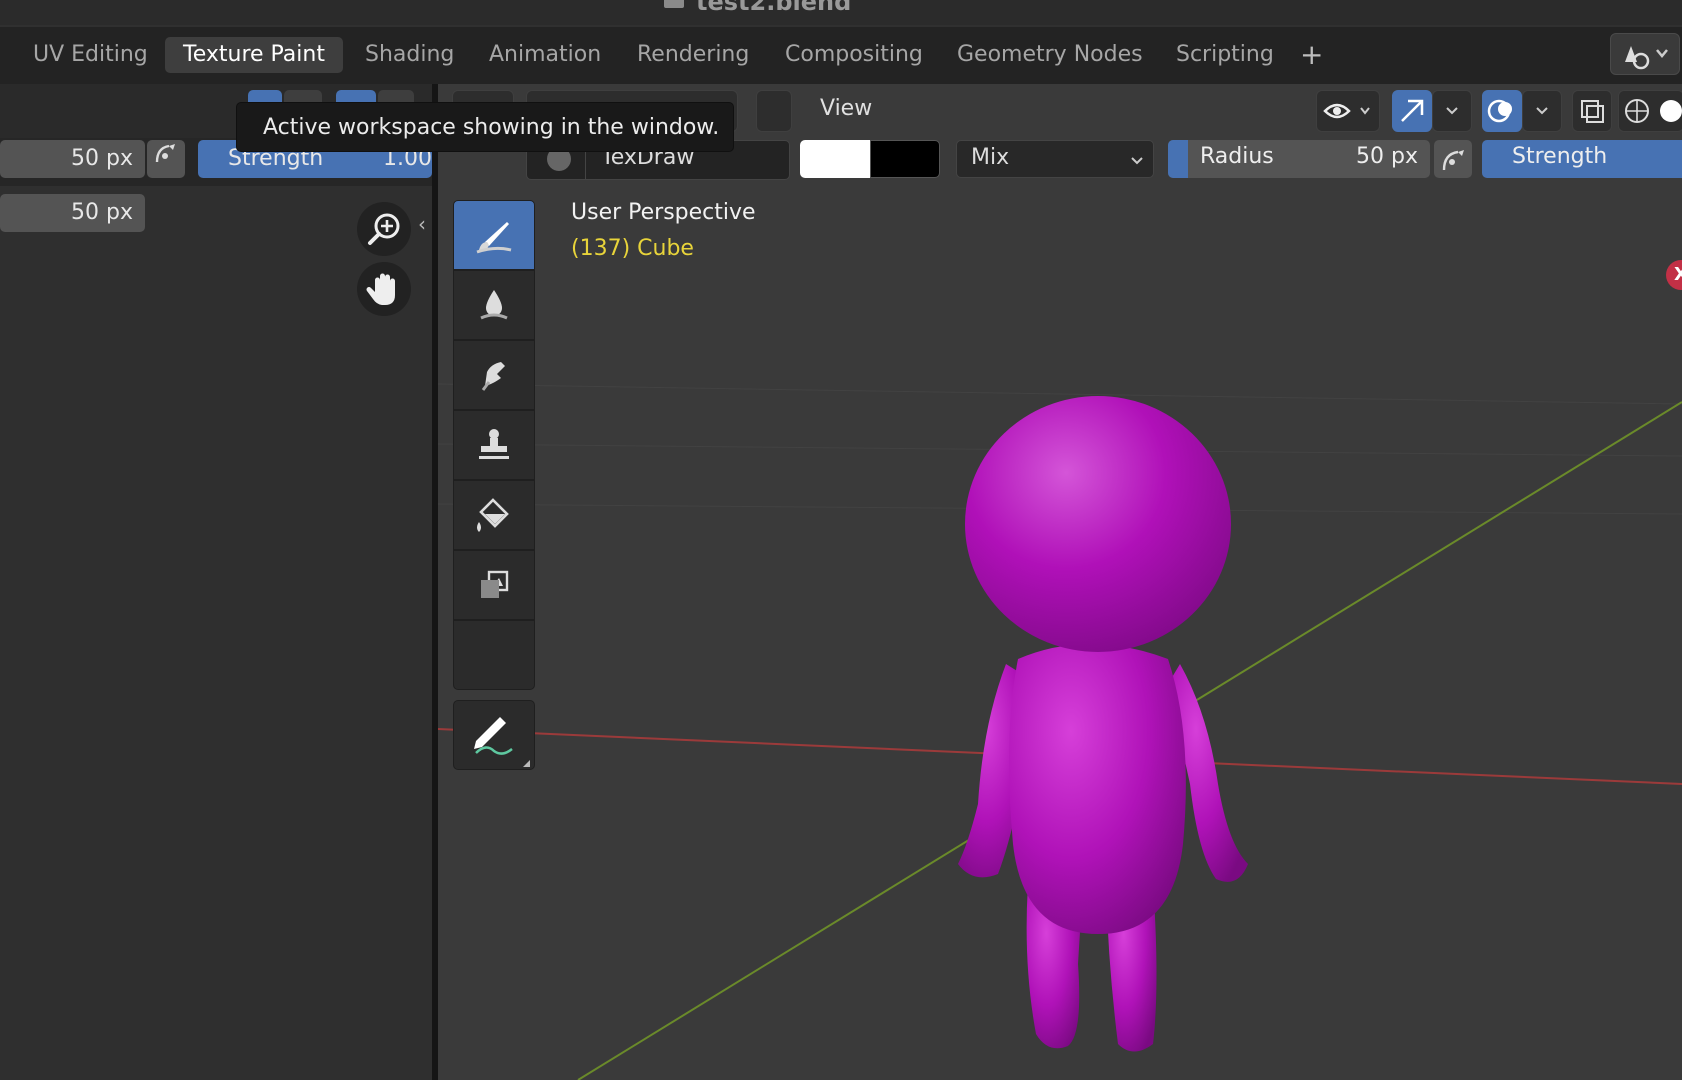  I want to click on title-bar: test2.blend, so click(841, 12).